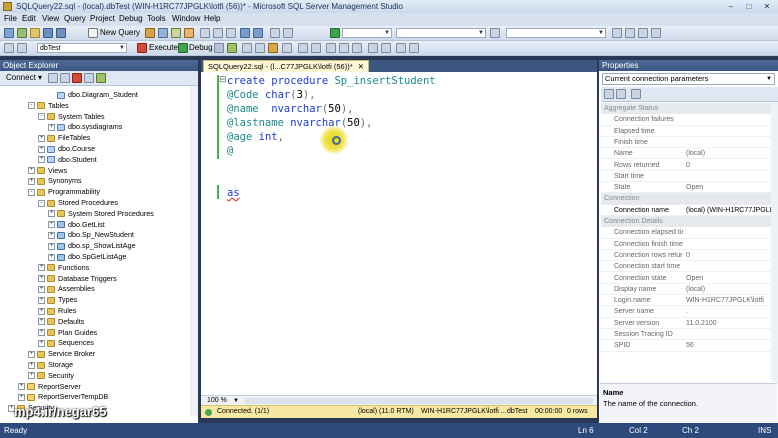 Image resolution: width=778 pixels, height=438 pixels. I want to click on execute-button: Execute, so click(163, 47).